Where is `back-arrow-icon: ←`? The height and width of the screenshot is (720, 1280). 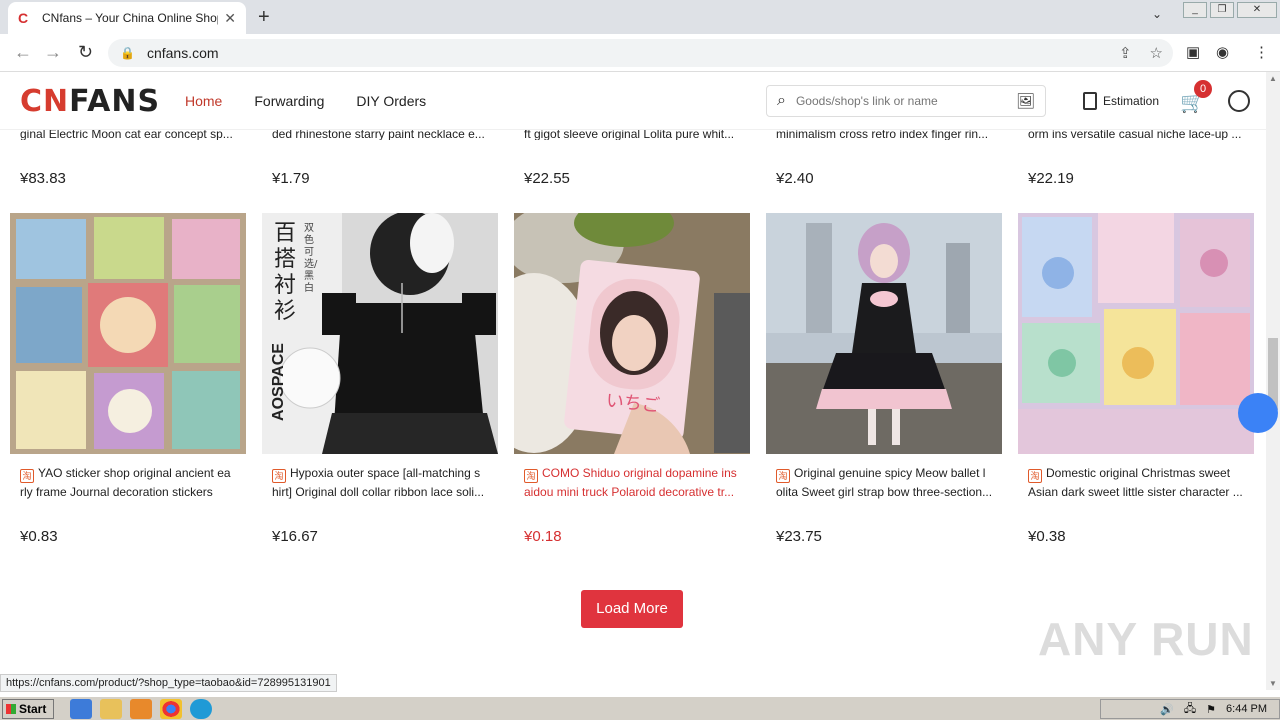 back-arrow-icon: ← is located at coordinates (23, 52).